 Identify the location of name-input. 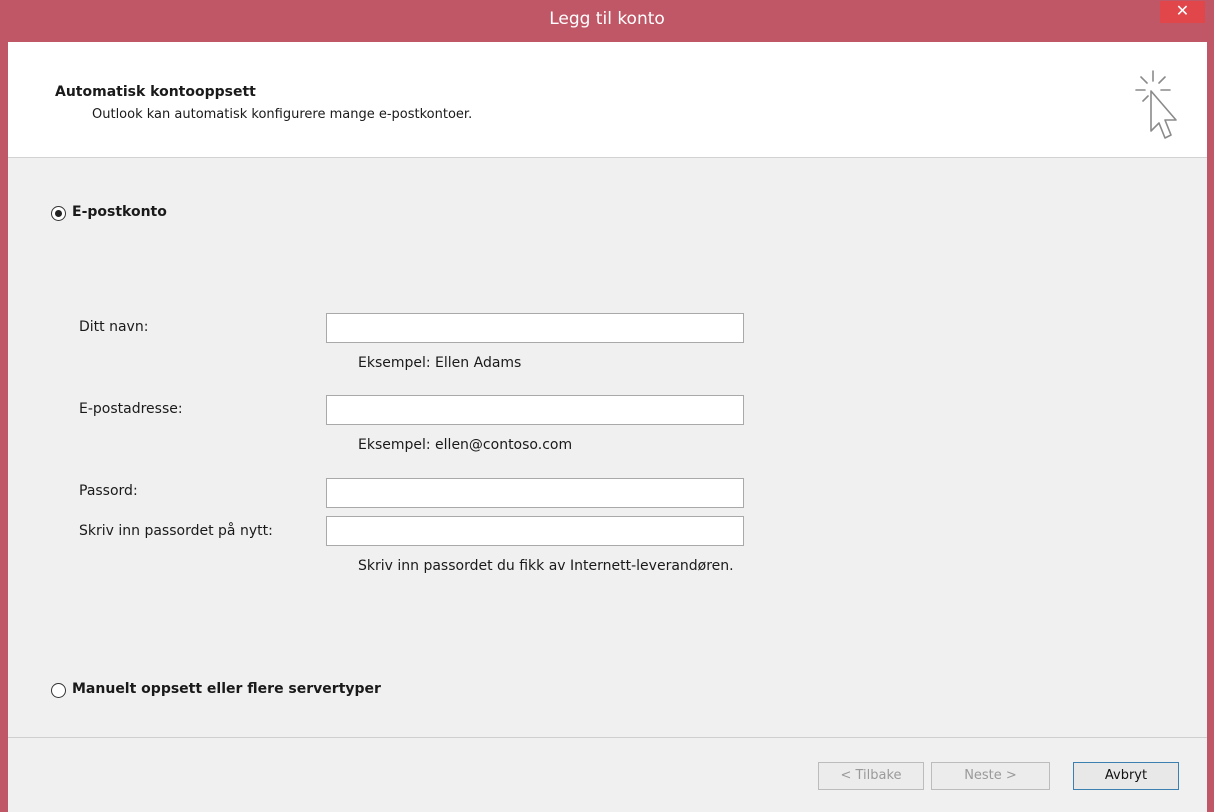
(535, 328).